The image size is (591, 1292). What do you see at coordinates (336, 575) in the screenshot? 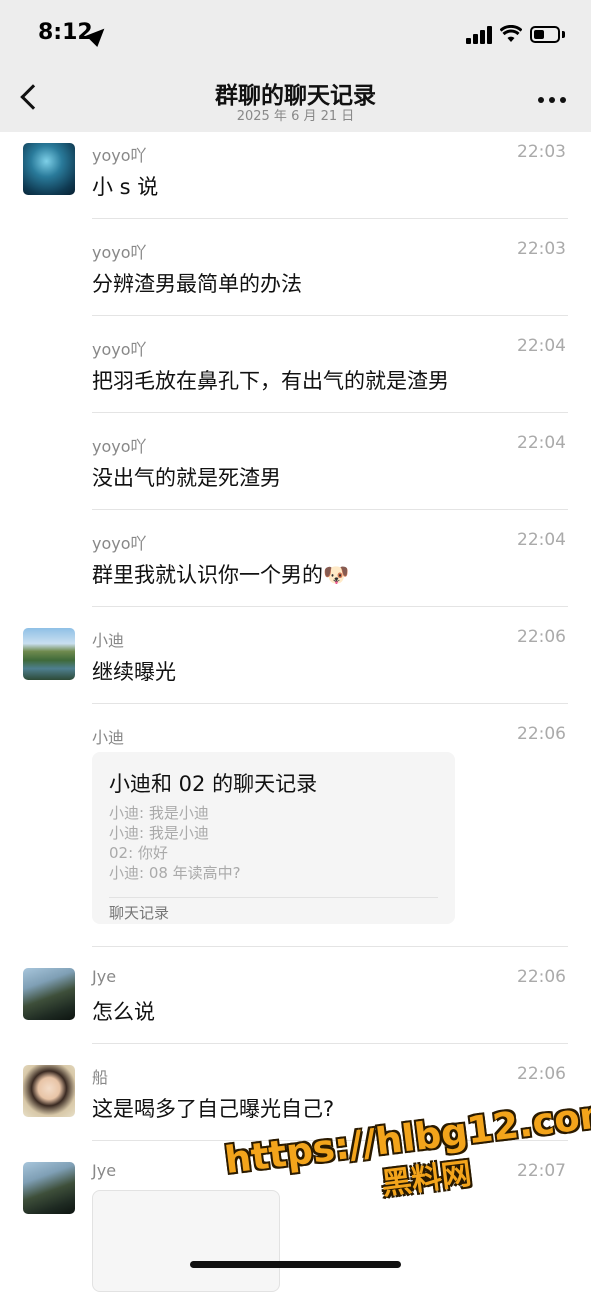
I see `dog-emoji-icon: 🐶` at bounding box center [336, 575].